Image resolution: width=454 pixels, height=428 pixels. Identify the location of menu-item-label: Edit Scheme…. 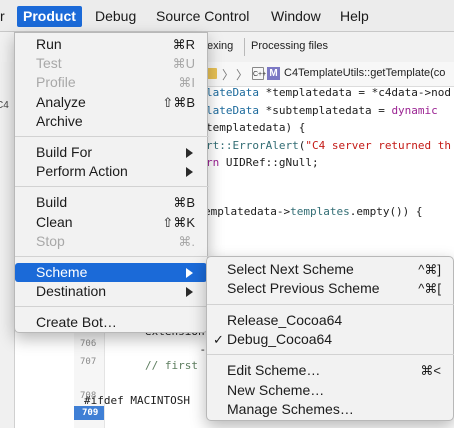
(274, 370).